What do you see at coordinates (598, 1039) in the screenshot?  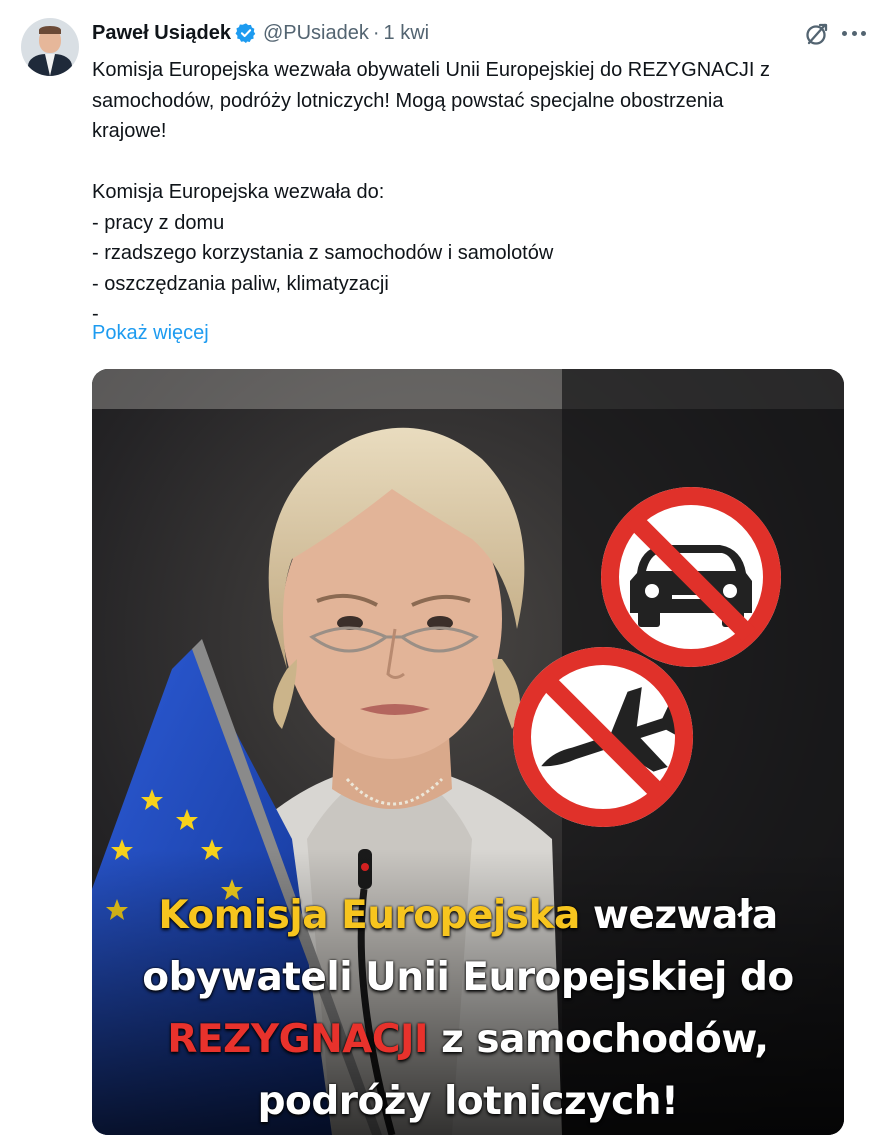 I see `caption-text: z samochodów,` at bounding box center [598, 1039].